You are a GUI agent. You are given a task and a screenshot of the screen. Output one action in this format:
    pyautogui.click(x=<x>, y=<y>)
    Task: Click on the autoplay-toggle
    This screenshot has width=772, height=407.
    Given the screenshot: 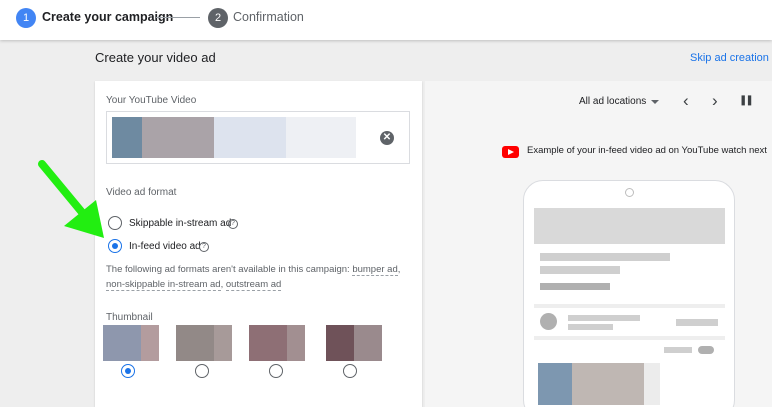 What is the action you would take?
    pyautogui.click(x=706, y=350)
    